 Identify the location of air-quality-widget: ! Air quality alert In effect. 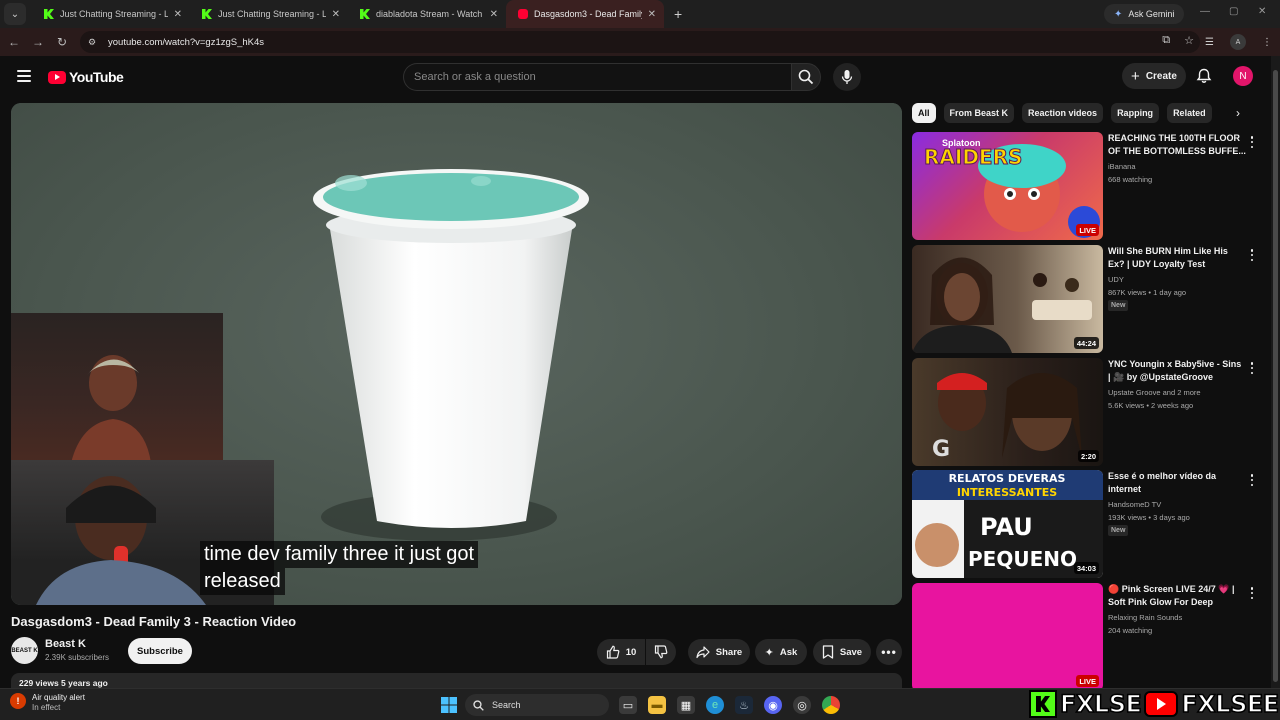
(47, 703).